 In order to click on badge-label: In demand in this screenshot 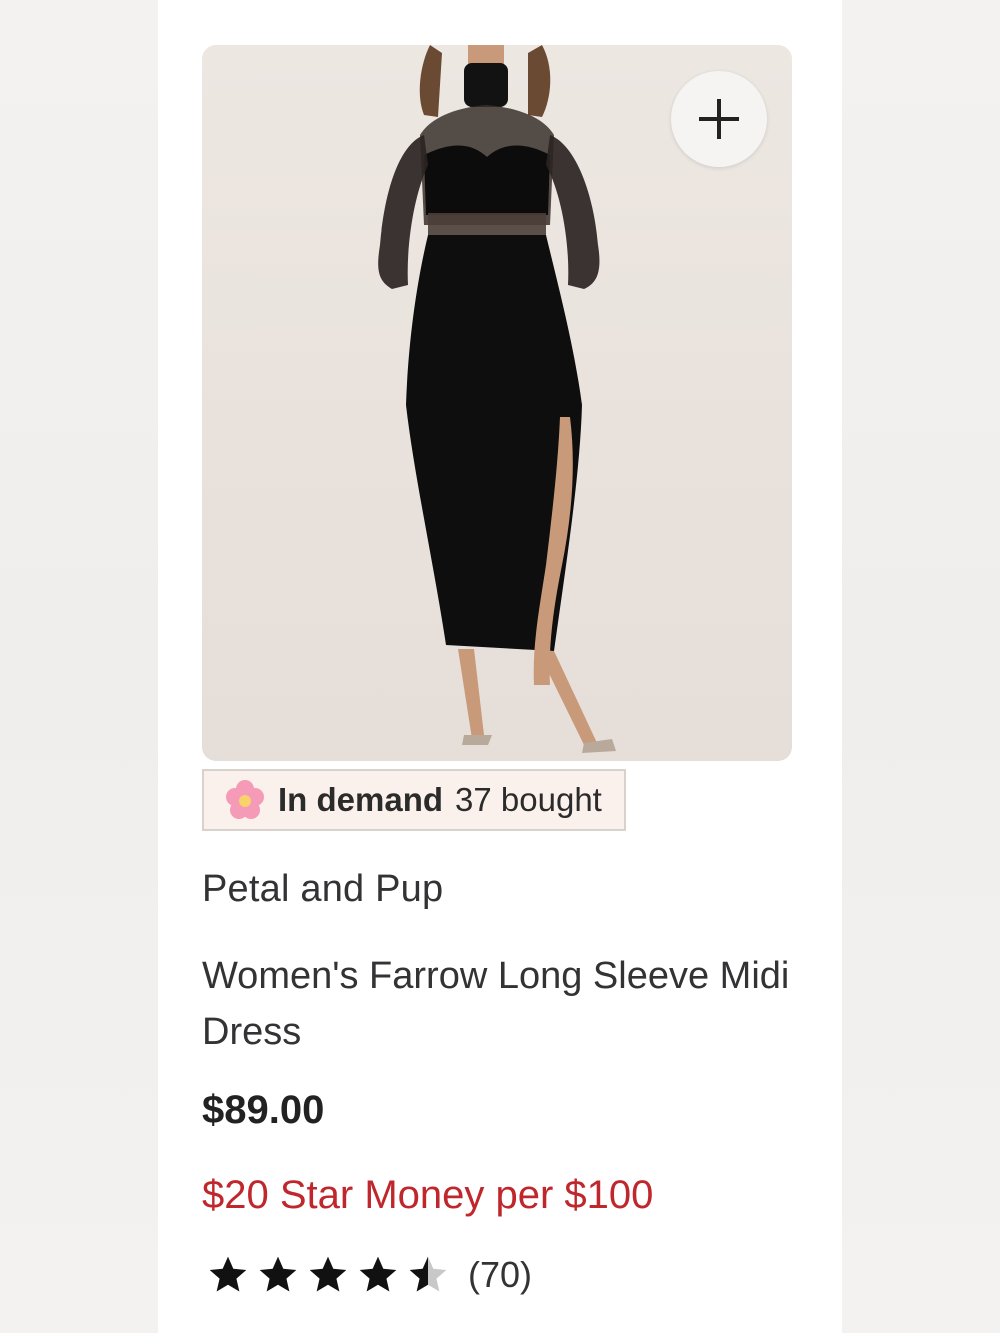, I will do `click(361, 799)`.